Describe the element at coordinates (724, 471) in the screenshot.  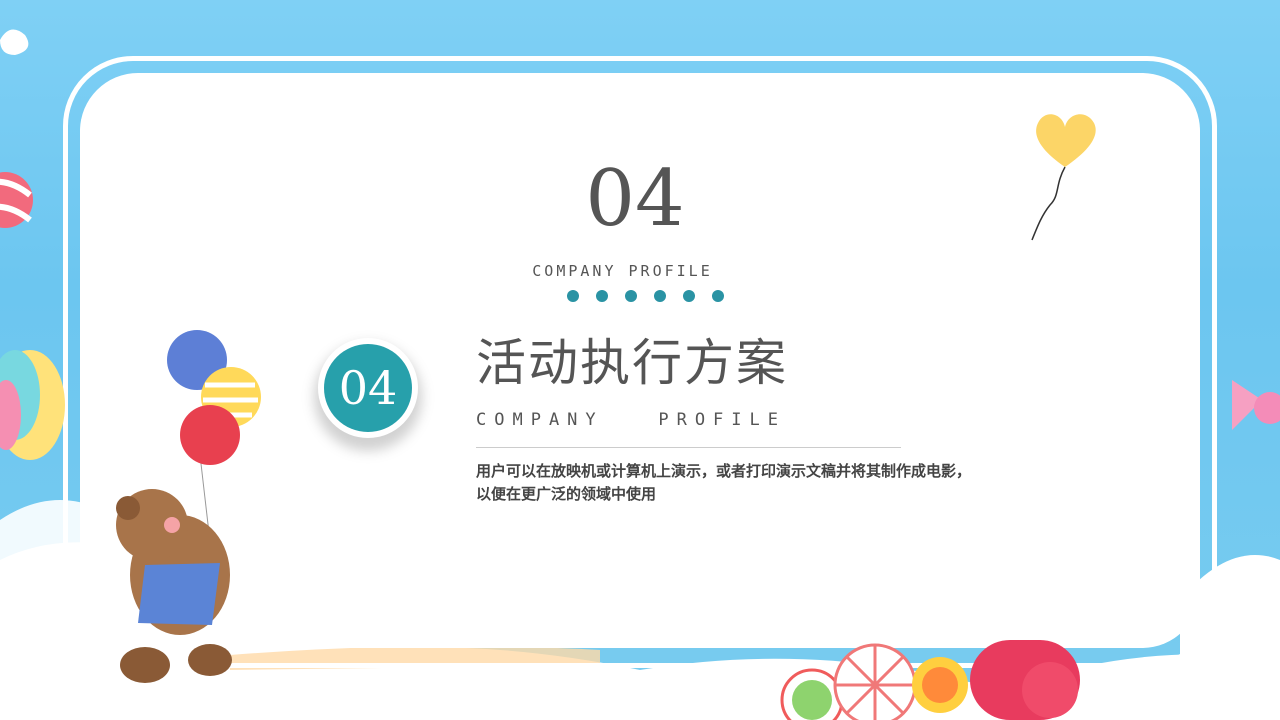
I see `description-line-1: 用户可以在放映机或计算机上演示，或者打印演示文稿并将其制作成电影，` at that location.